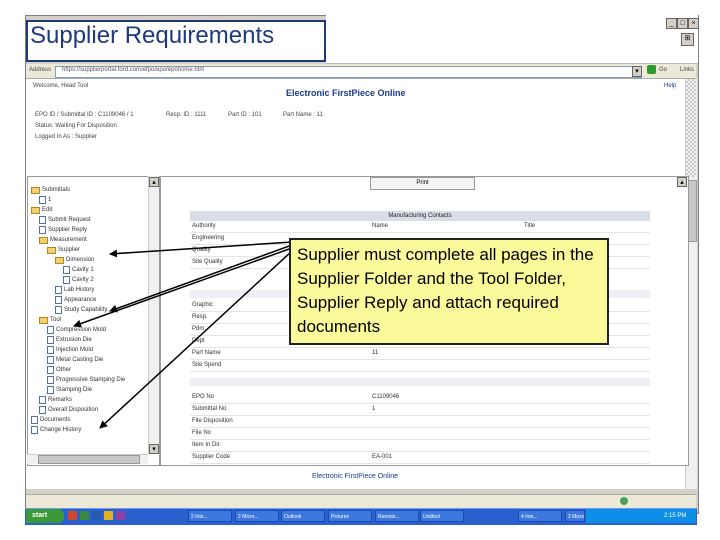 The width and height of the screenshot is (720, 540). What do you see at coordinates (420, 410) in the screenshot?
I see `table-row: Submittal No 1` at bounding box center [420, 410].